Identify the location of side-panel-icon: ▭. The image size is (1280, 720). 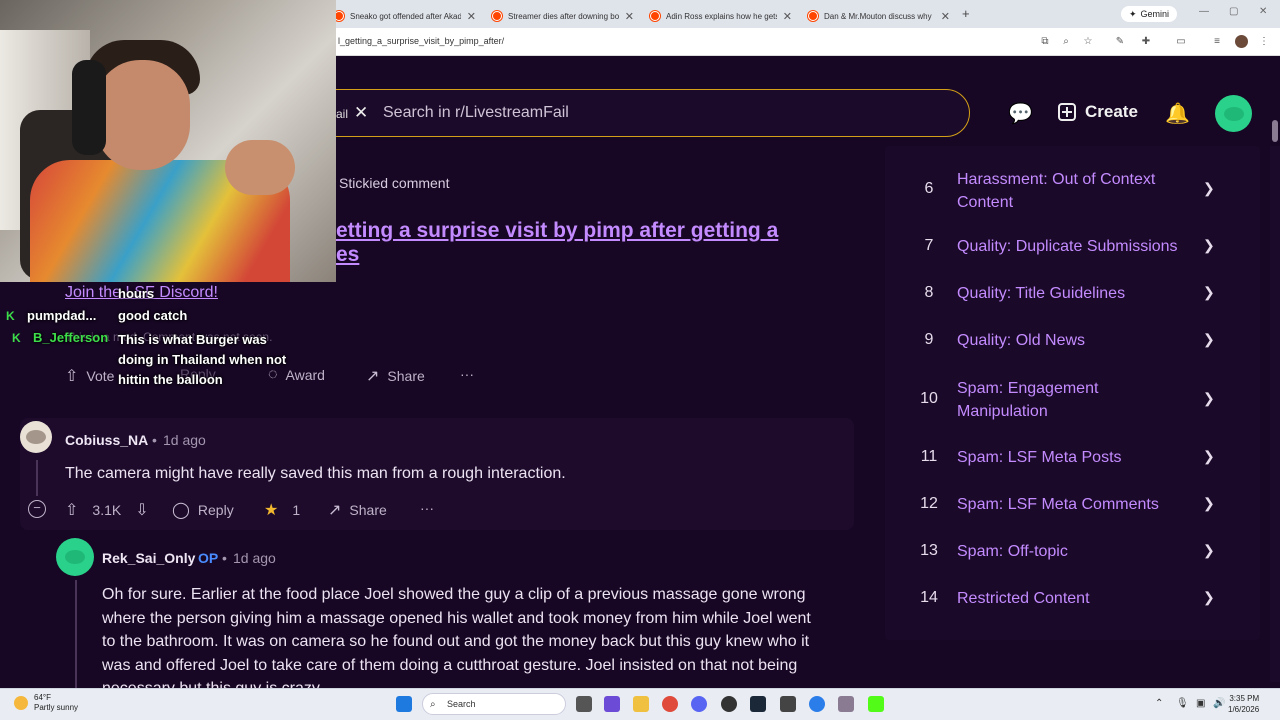
(1181, 42).